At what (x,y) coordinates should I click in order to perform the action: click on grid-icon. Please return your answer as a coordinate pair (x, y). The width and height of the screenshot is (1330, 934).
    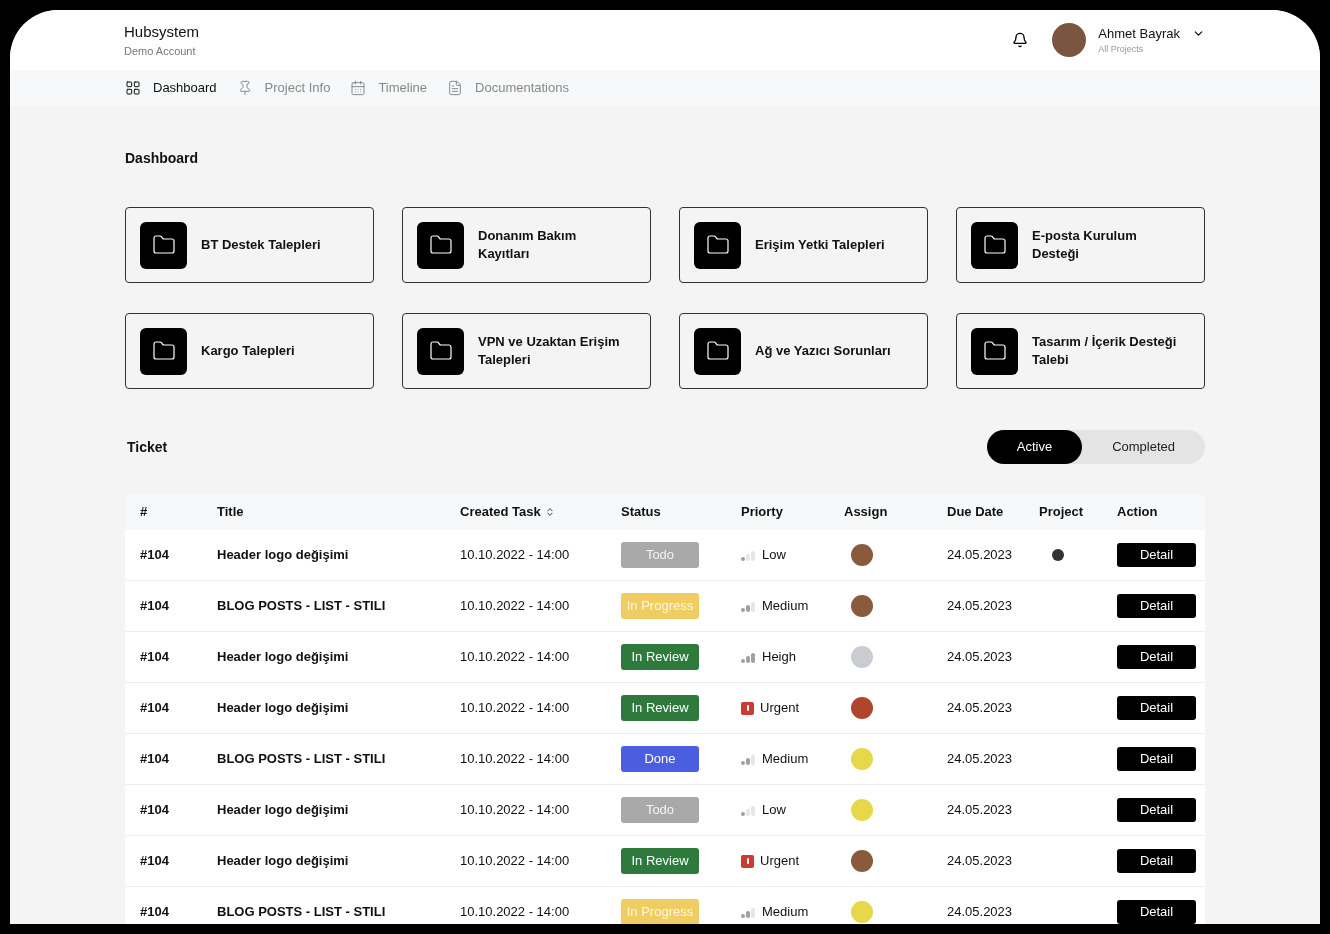
    Looking at the image, I should click on (133, 88).